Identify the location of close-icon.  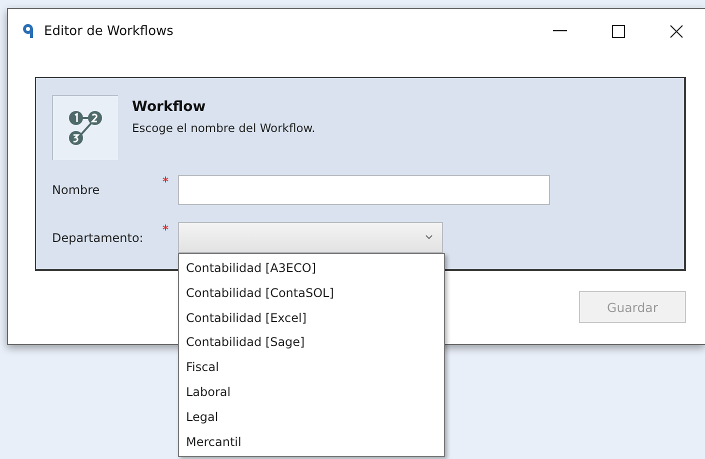
(676, 31).